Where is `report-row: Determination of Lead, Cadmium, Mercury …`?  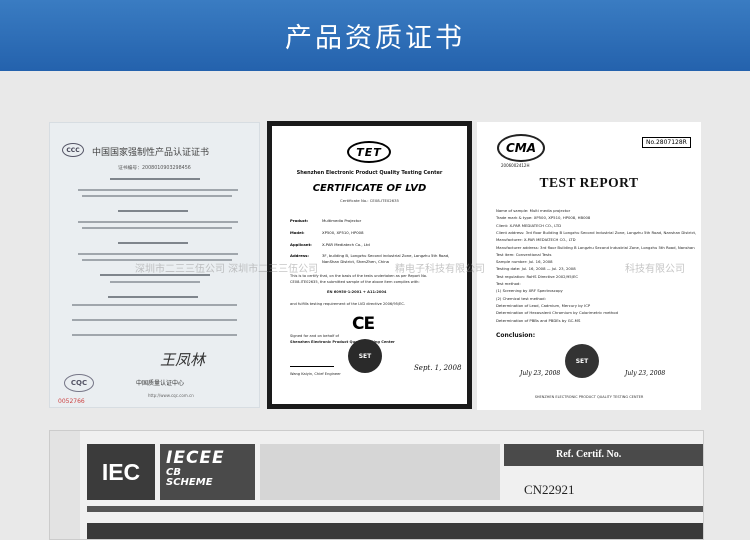 report-row: Determination of Lead, Cadmium, Mercury … is located at coordinates (543, 305).